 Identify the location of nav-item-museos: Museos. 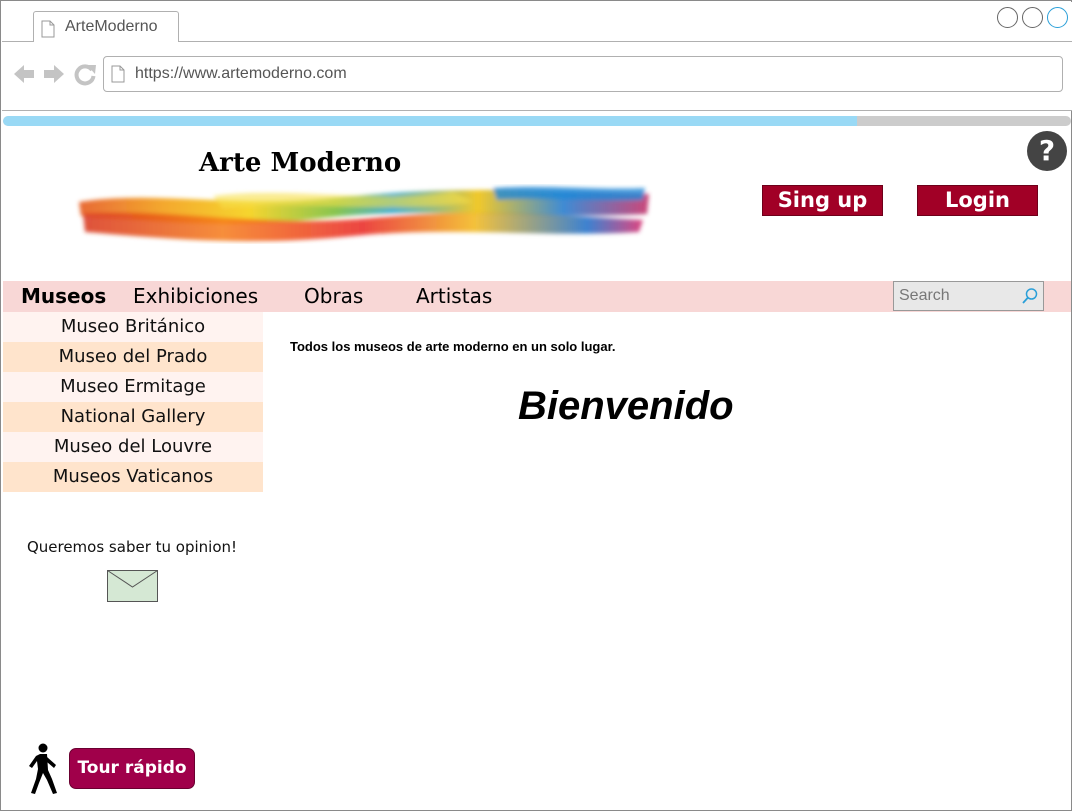
(63, 296).